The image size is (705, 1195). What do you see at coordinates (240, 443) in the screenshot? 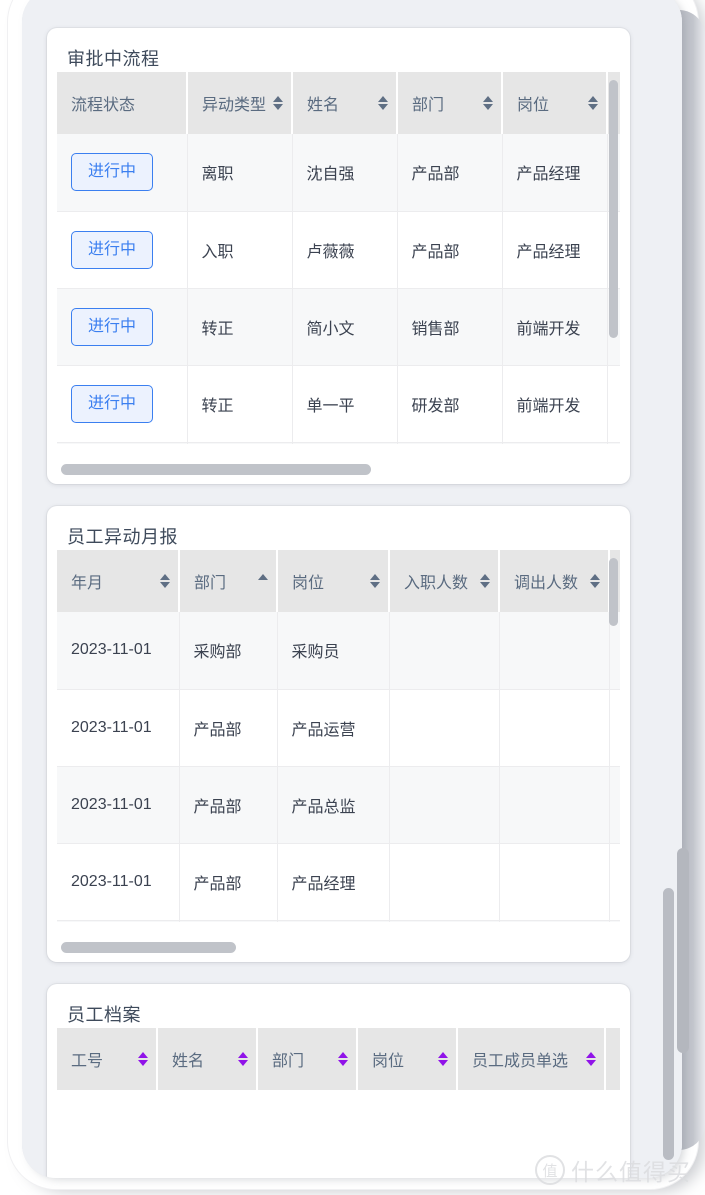
I see `cell-change-type` at bounding box center [240, 443].